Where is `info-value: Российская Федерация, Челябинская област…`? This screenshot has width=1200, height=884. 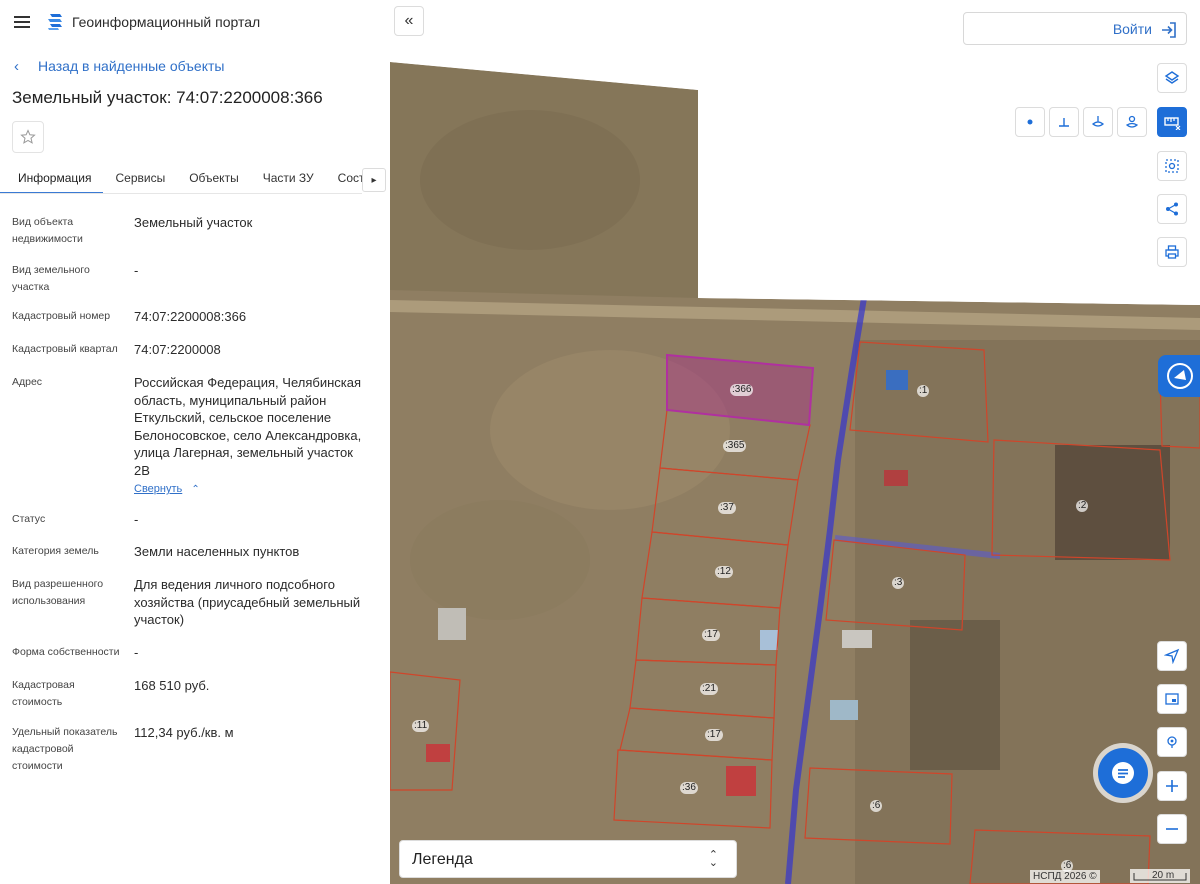 info-value: Российская Федерация, Челябинская област… is located at coordinates (248, 426).